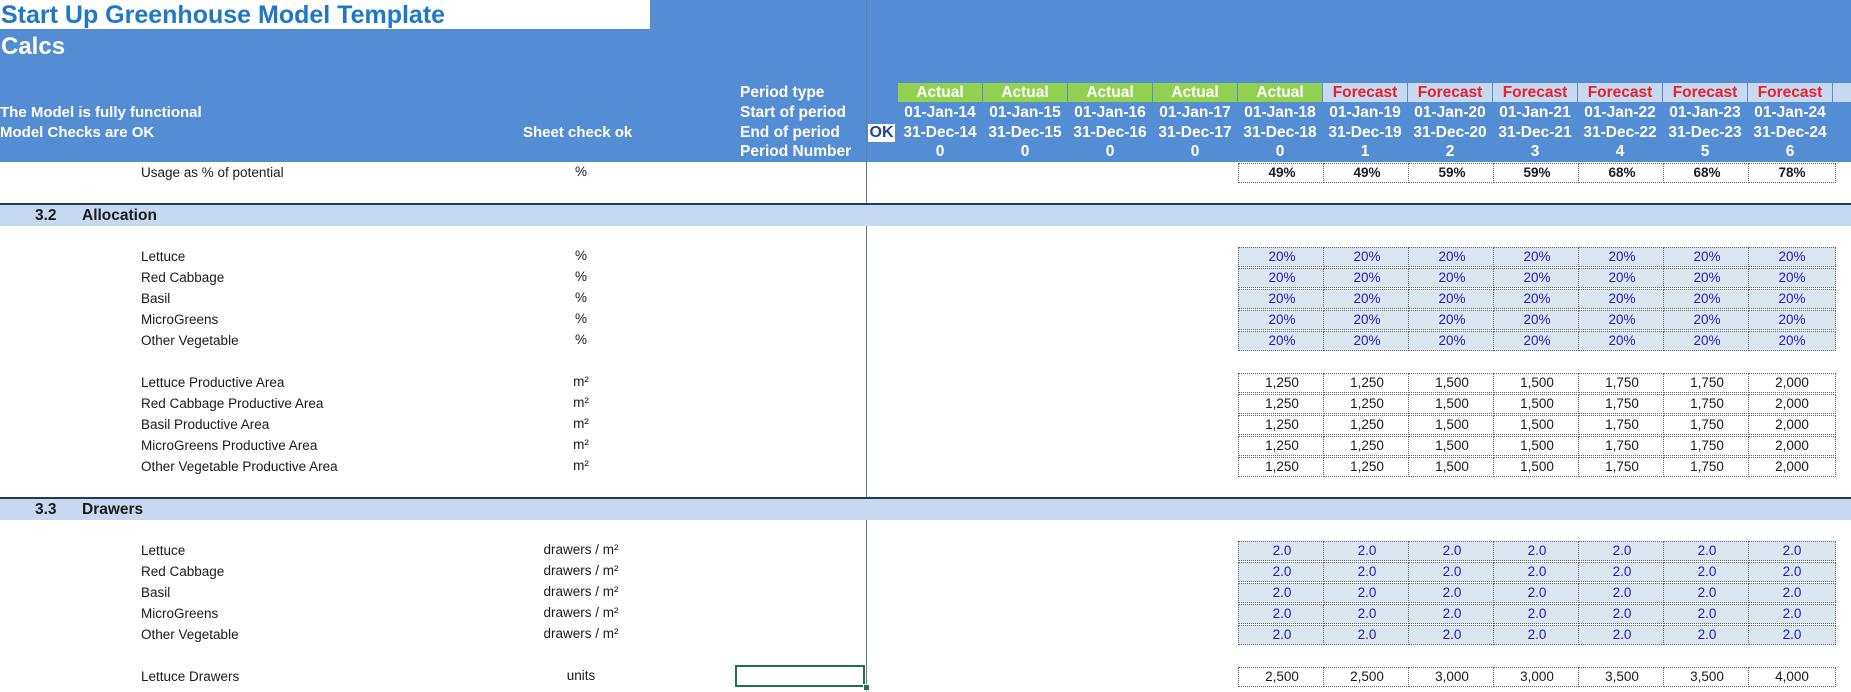 This screenshot has height=692, width=1851. Describe the element at coordinates (1792, 677) in the screenshot. I see `drawers-total-row-value-cell: 4,000` at that location.